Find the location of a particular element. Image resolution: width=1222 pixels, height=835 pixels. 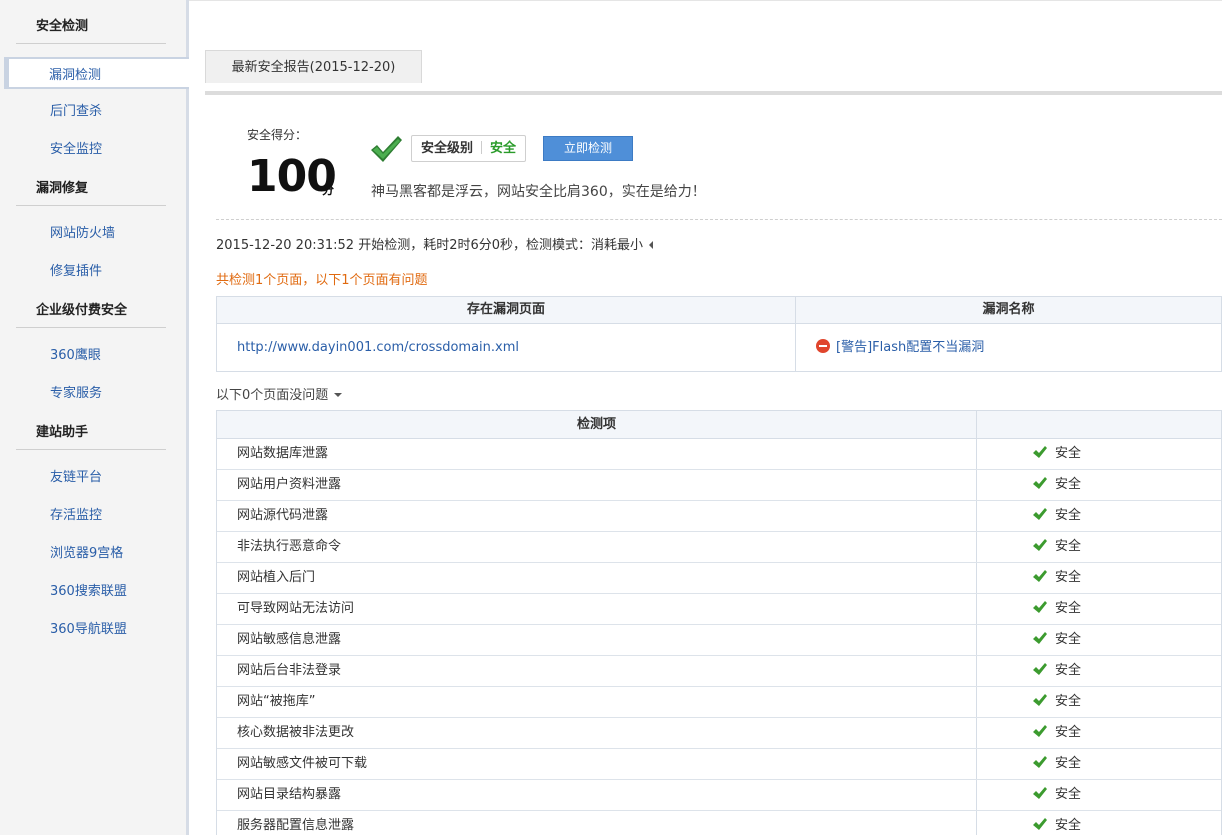

vuln-page-link: http://www.dayin001.com/crossdomain.xml is located at coordinates (506, 347).